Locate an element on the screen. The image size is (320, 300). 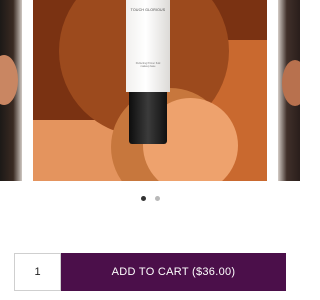
quantity-input is located at coordinates (37, 272).